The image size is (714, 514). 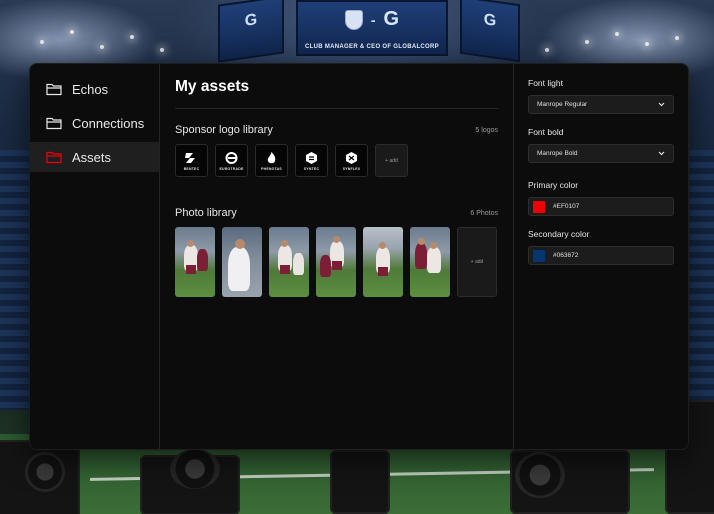 What do you see at coordinates (490, 31) in the screenshot?
I see `jumbotron-right: G` at bounding box center [490, 31].